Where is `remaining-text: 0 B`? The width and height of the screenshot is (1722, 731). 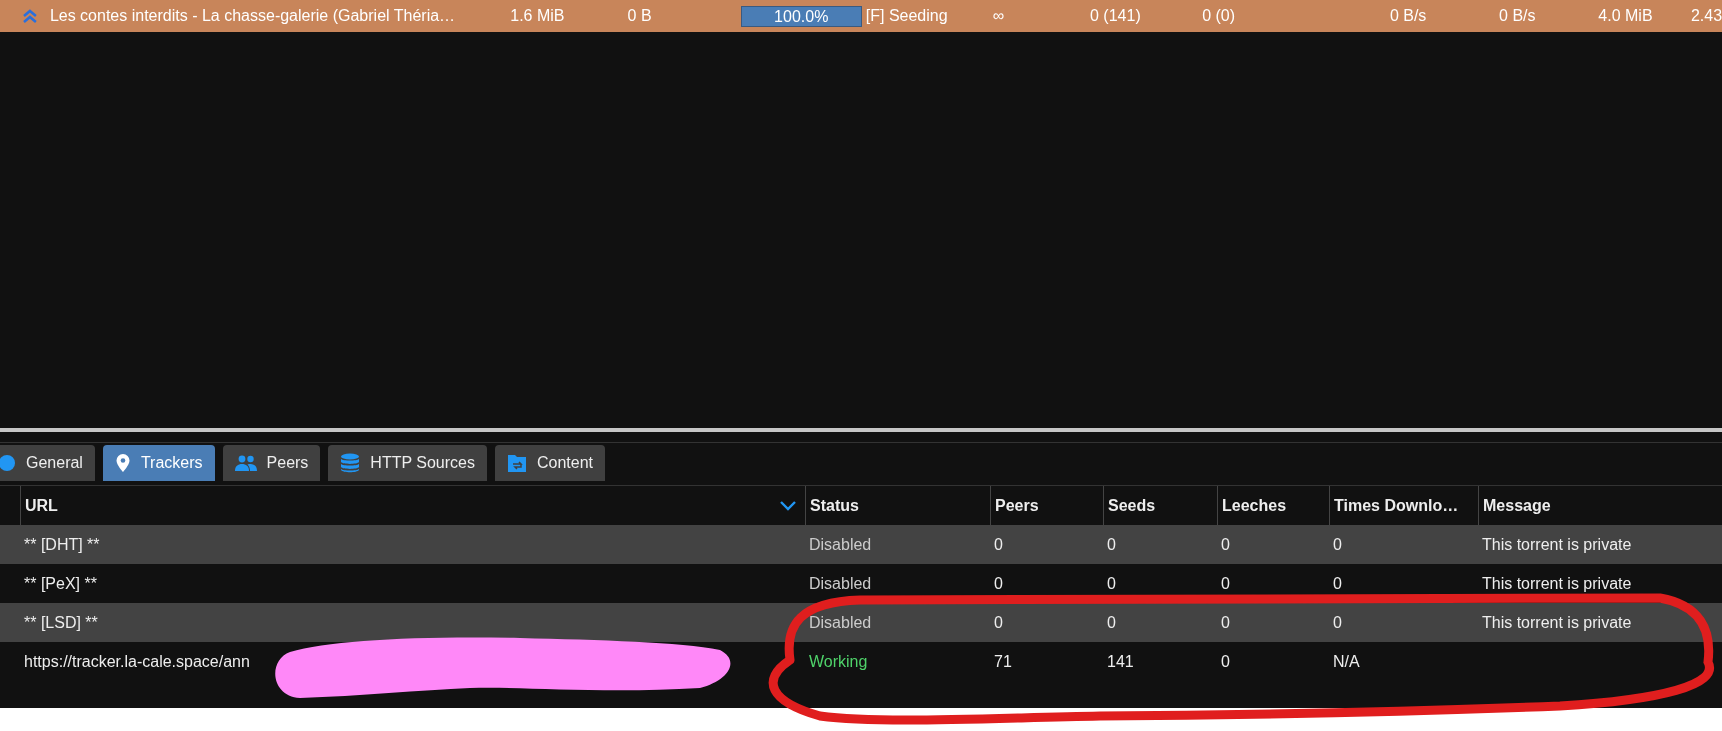
remaining-text: 0 B is located at coordinates (640, 16).